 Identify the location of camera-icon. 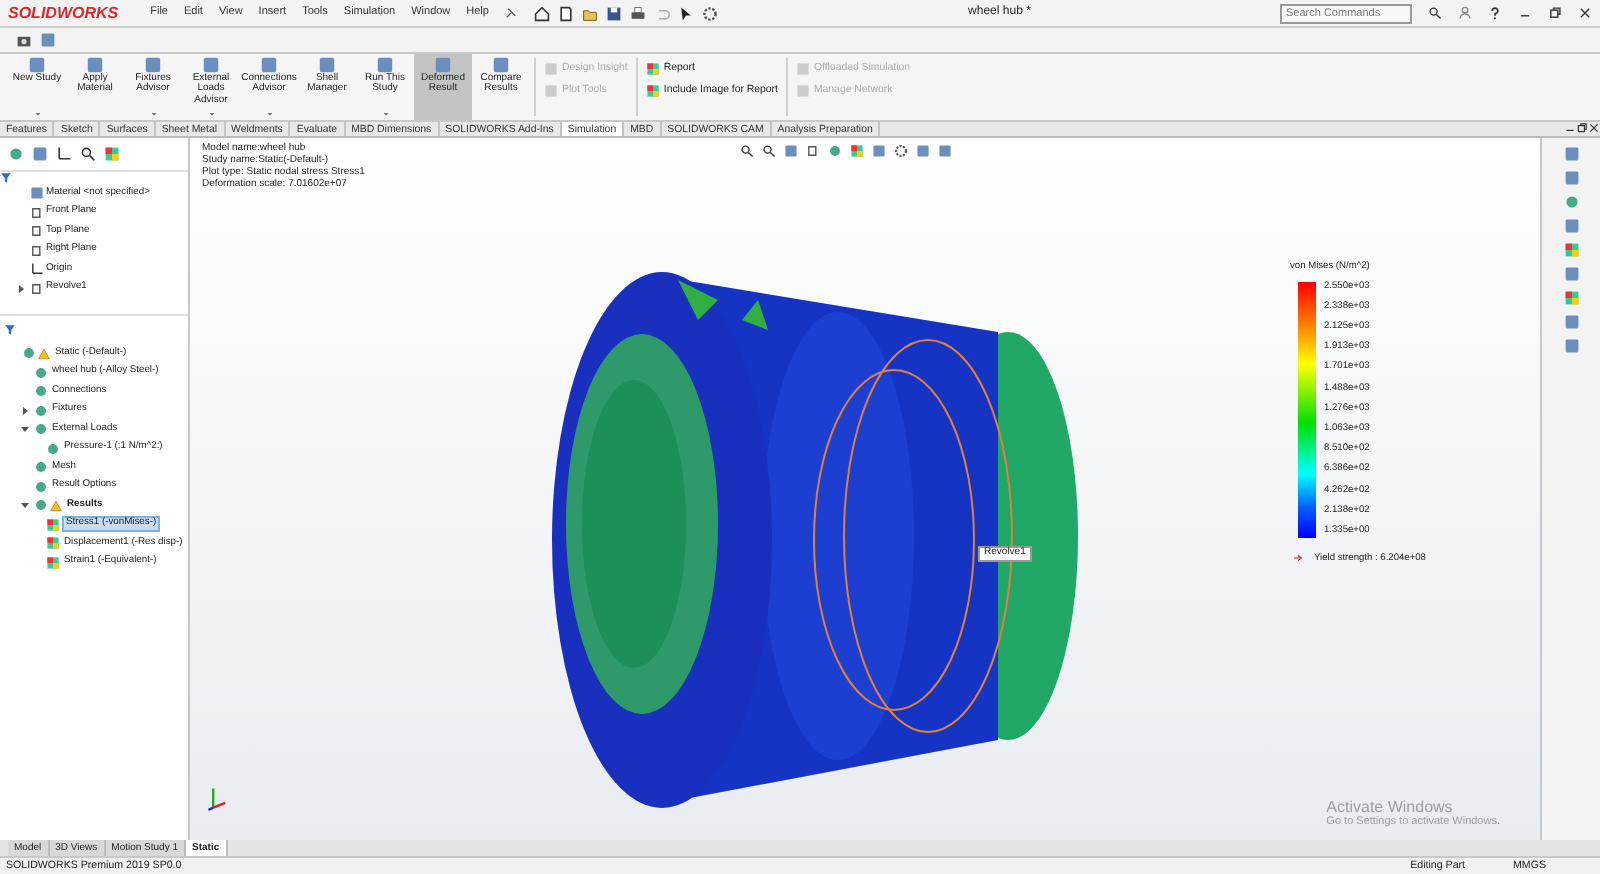
(24, 40).